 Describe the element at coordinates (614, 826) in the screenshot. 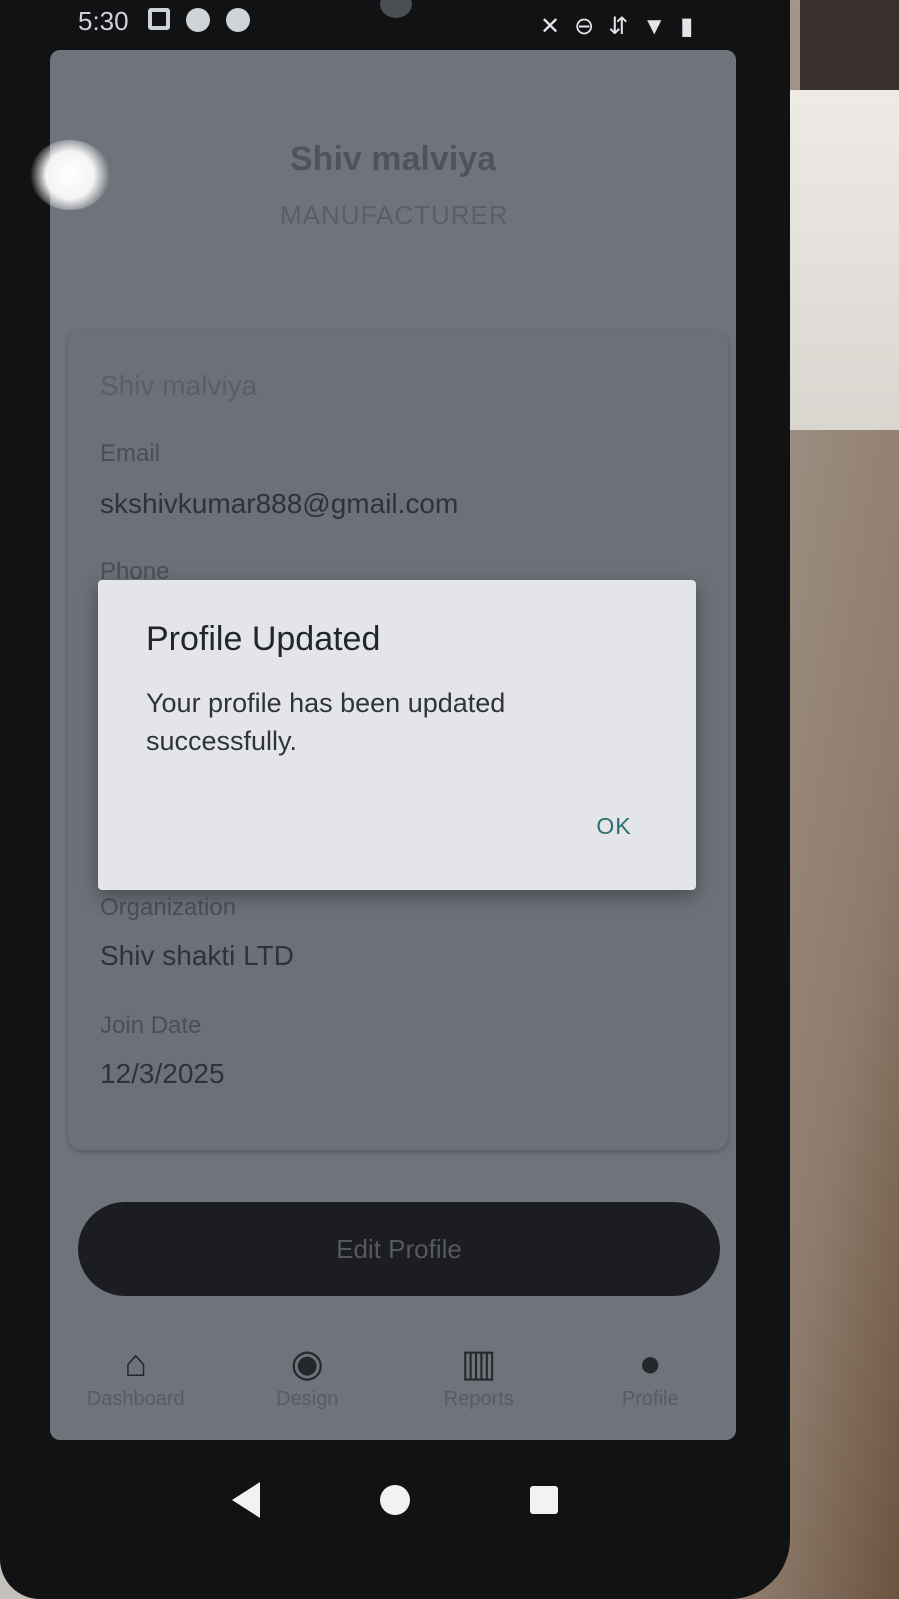

I see `ok-button: OK` at that location.